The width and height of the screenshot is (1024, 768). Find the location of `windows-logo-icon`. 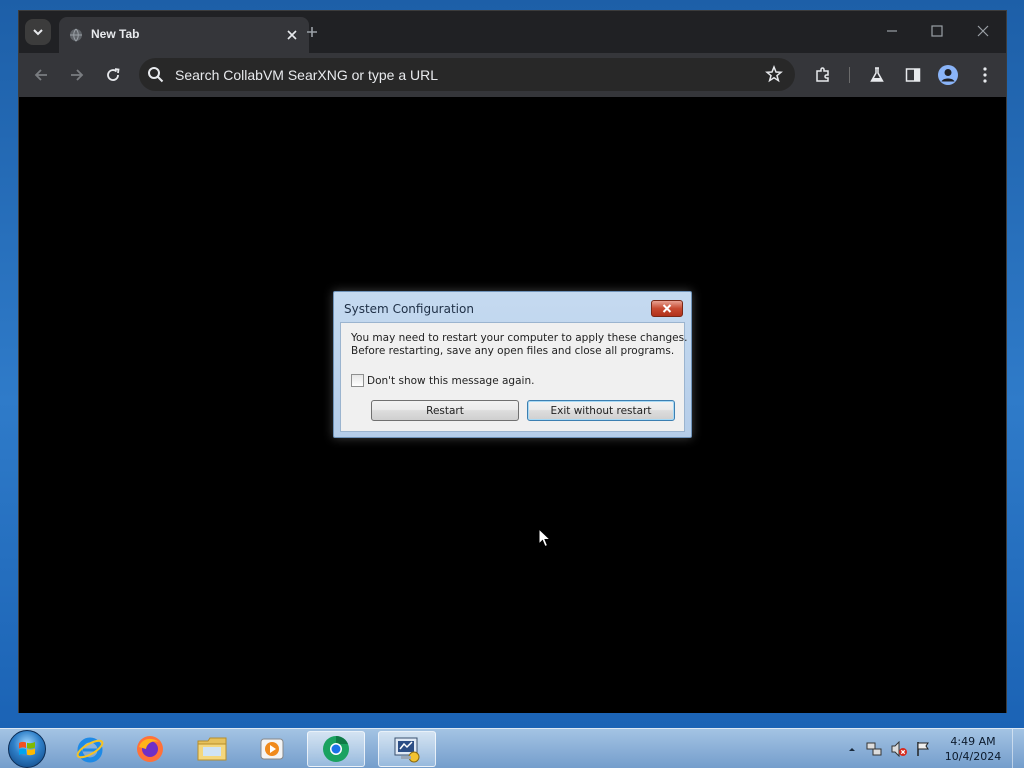

windows-logo-icon is located at coordinates (27, 748).